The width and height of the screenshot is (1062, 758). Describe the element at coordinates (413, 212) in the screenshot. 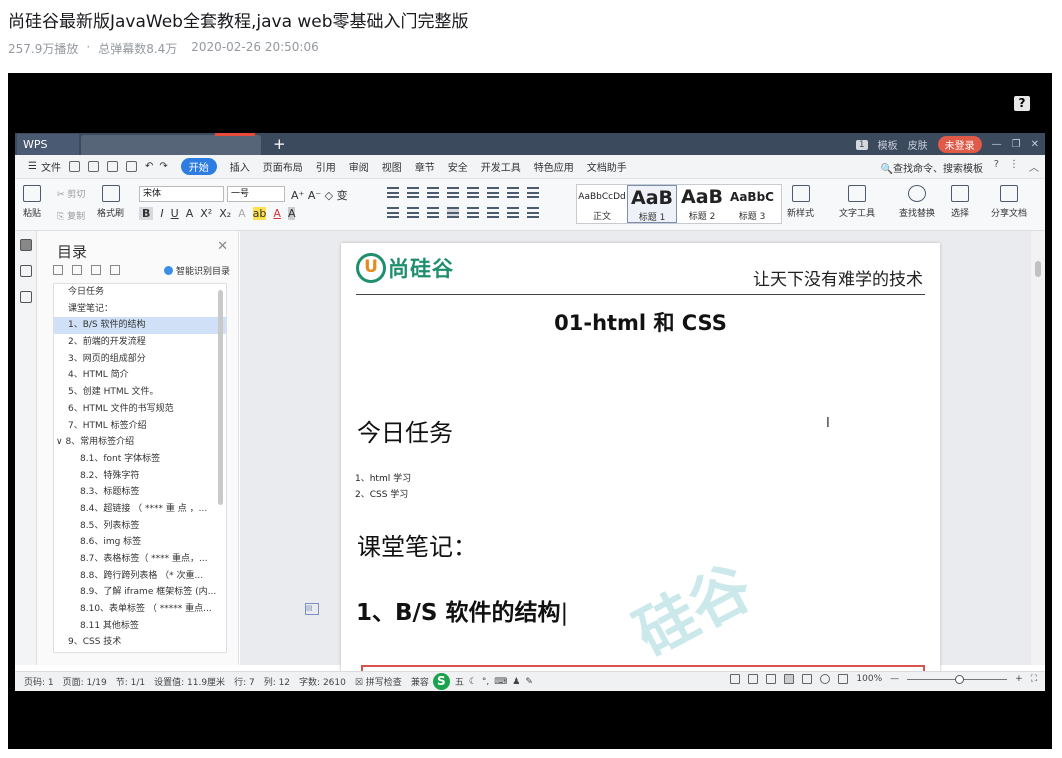

I see `align-center-icon` at that location.